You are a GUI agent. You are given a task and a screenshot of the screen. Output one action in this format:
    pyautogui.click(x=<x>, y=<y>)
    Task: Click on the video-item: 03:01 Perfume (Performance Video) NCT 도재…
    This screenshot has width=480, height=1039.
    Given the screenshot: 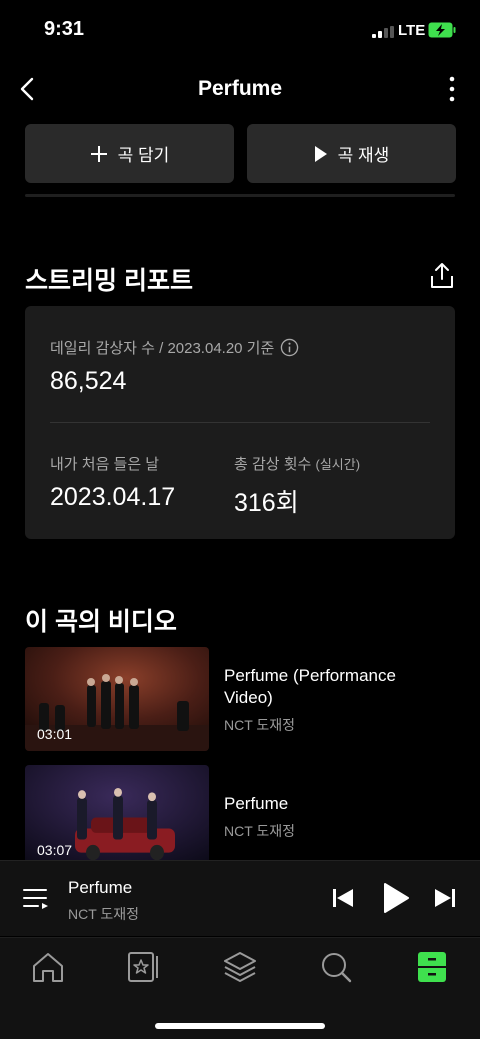 What is the action you would take?
    pyautogui.click(x=240, y=699)
    